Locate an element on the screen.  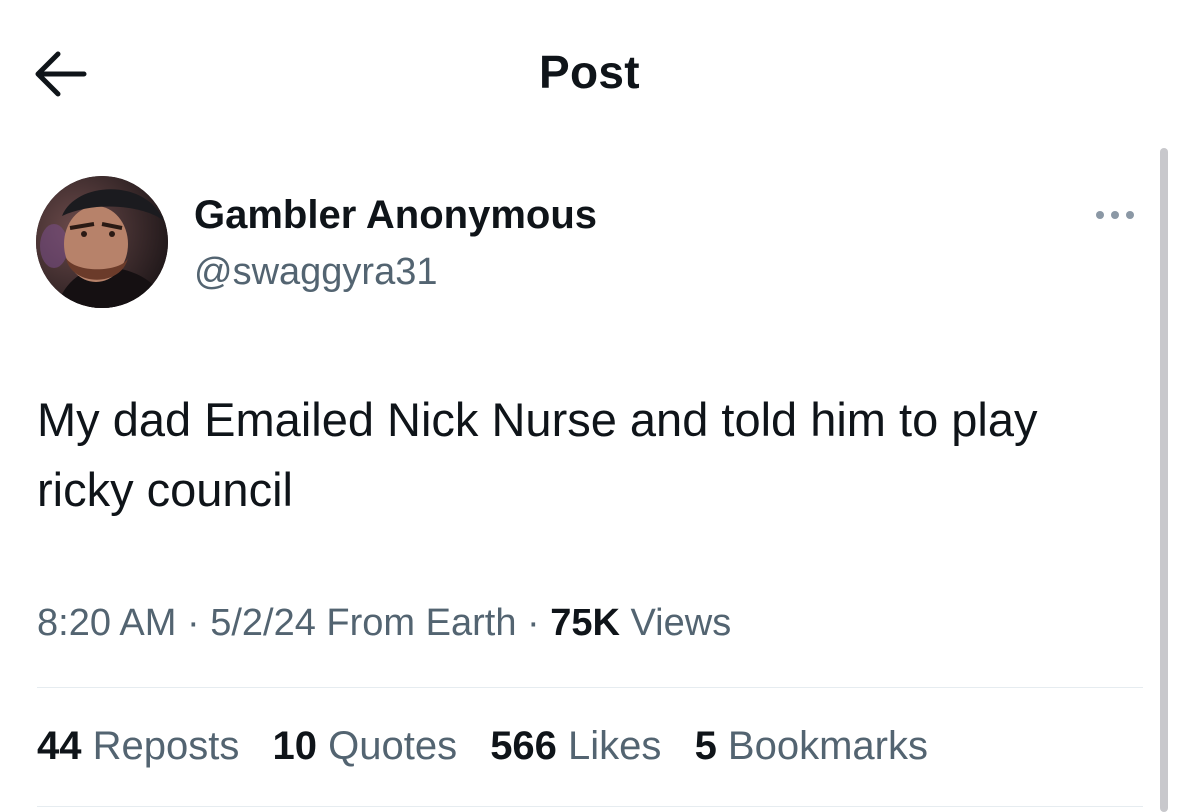
post-time: 8:20 AM is located at coordinates (106, 623).